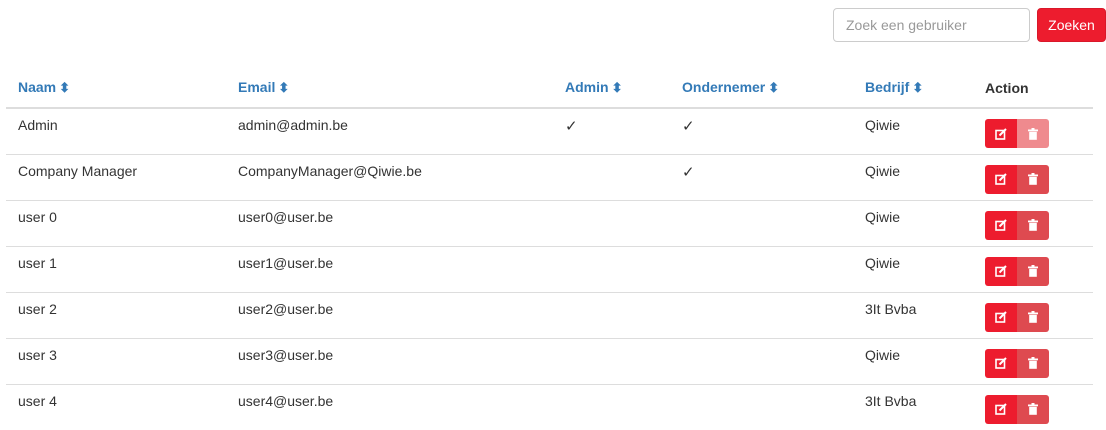 This screenshot has height=430, width=1106. I want to click on cell-email: user0@user.be, so click(389, 222).